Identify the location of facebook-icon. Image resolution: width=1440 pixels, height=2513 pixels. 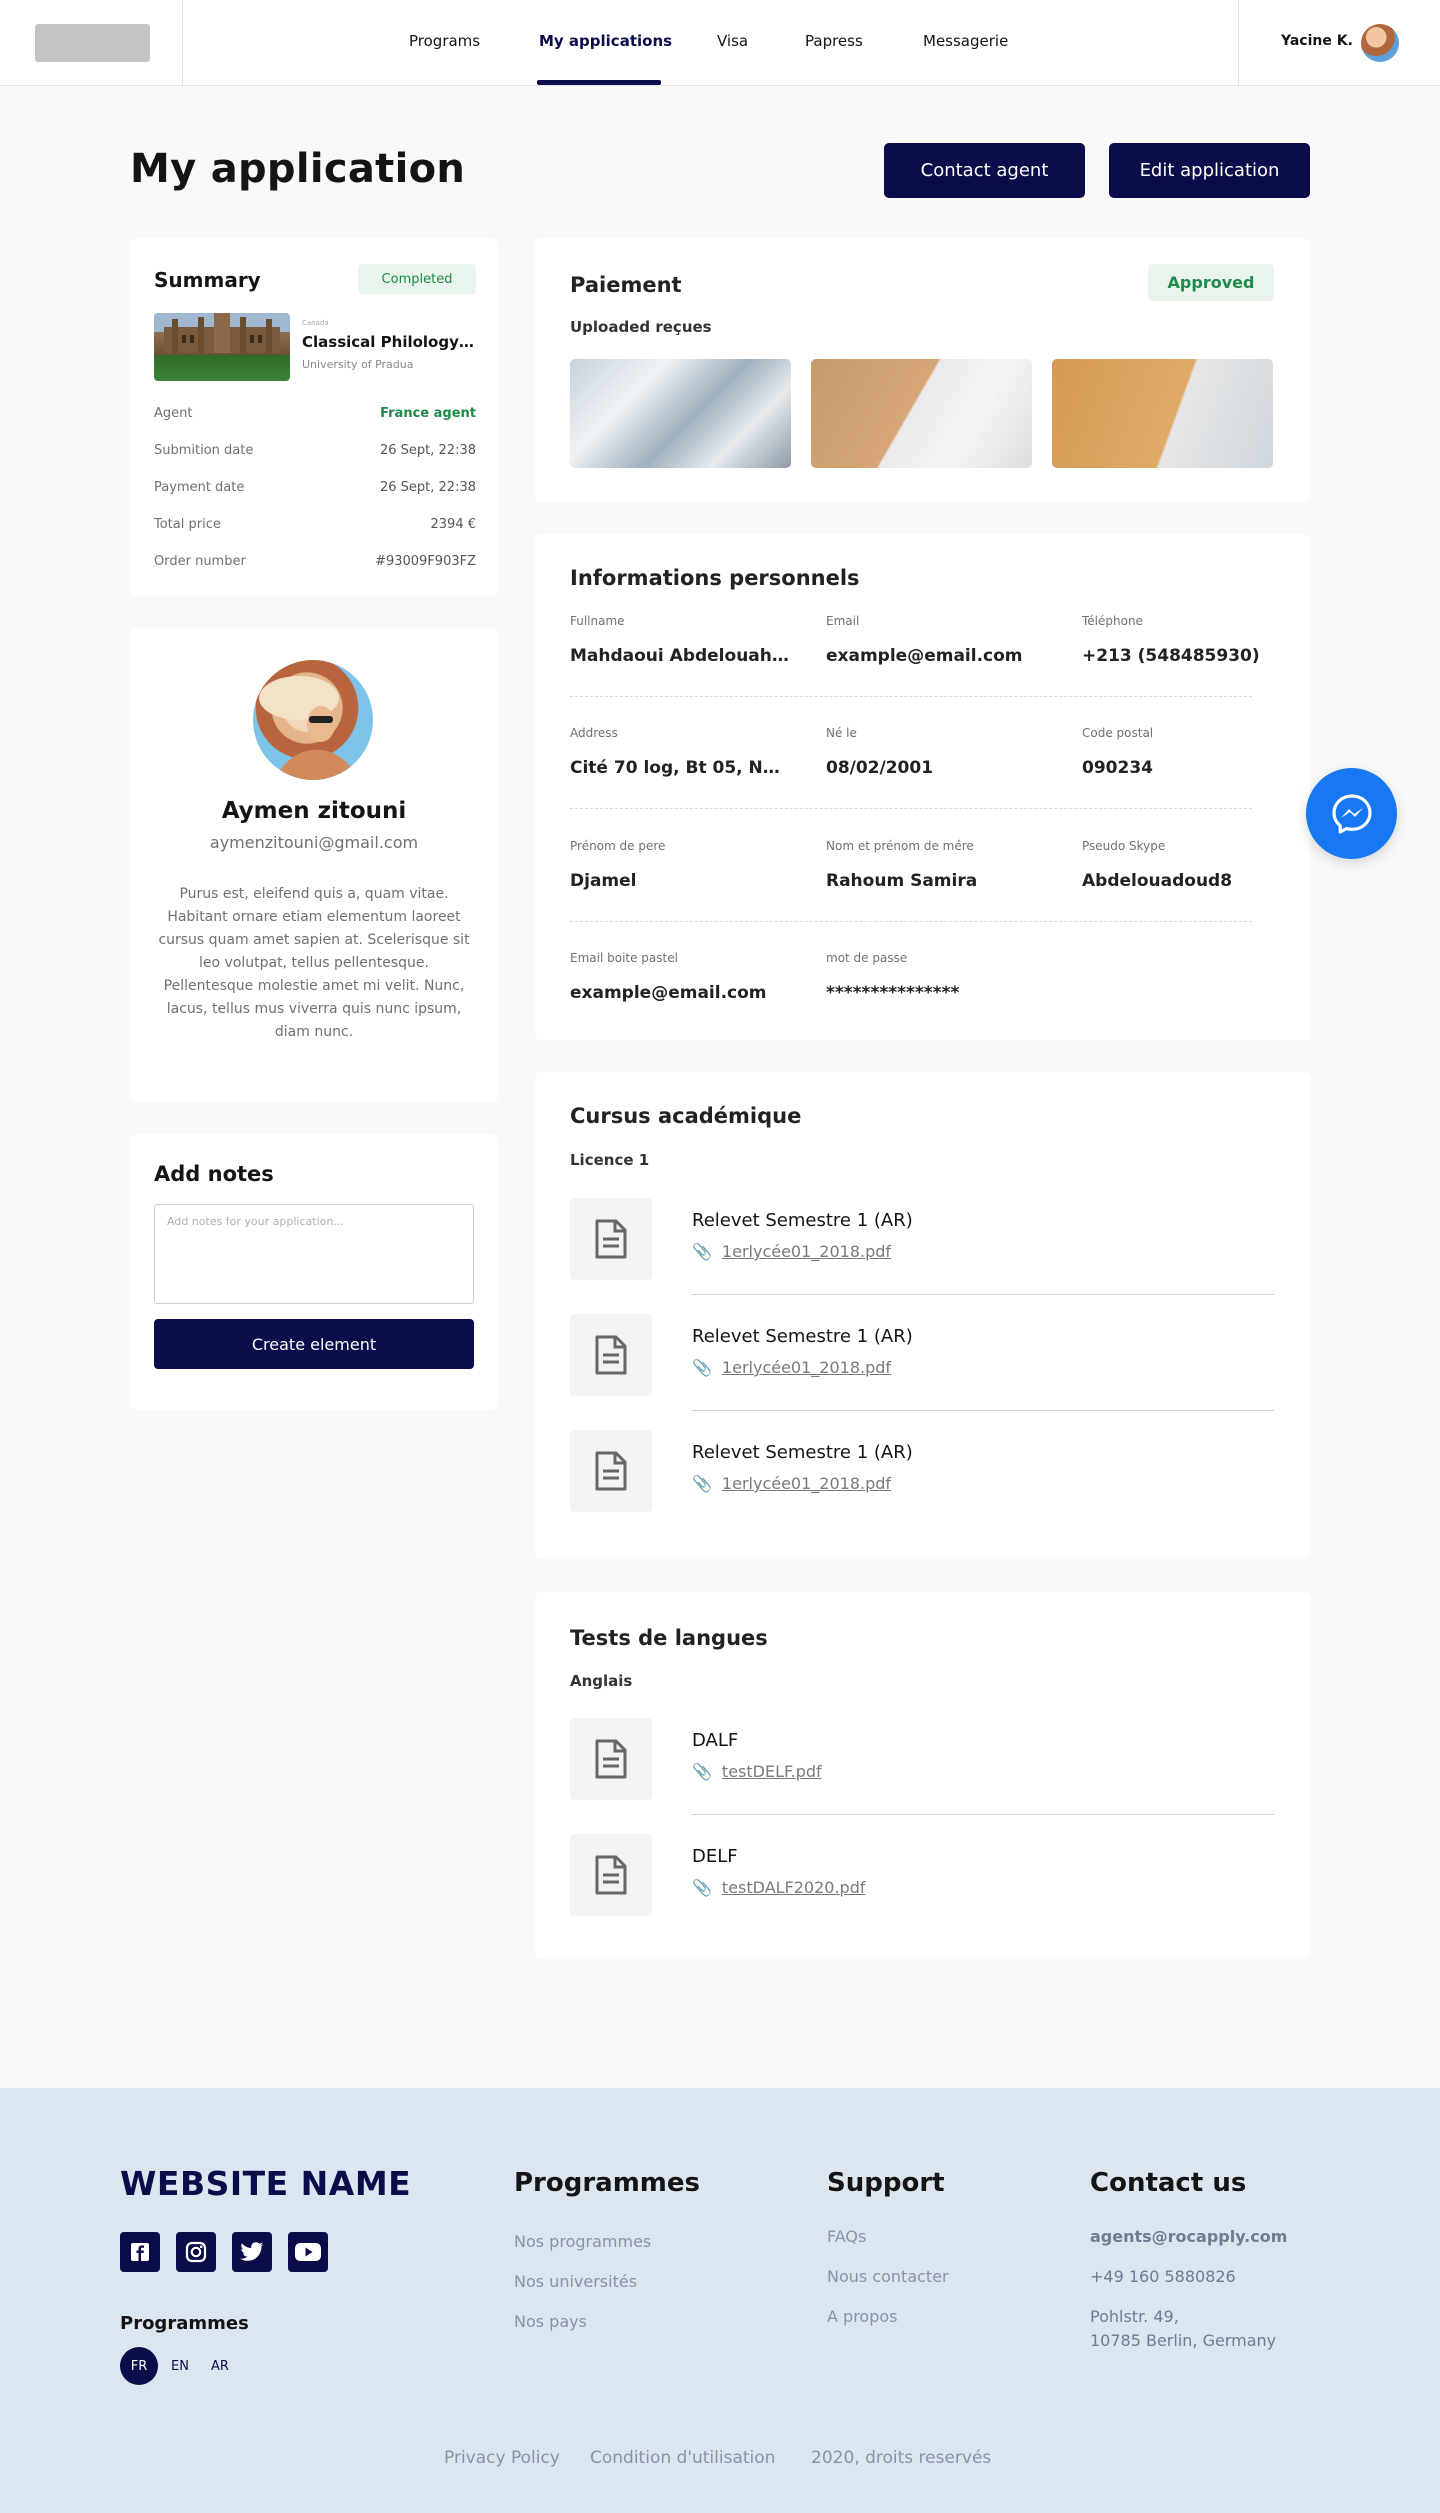
(140, 2252).